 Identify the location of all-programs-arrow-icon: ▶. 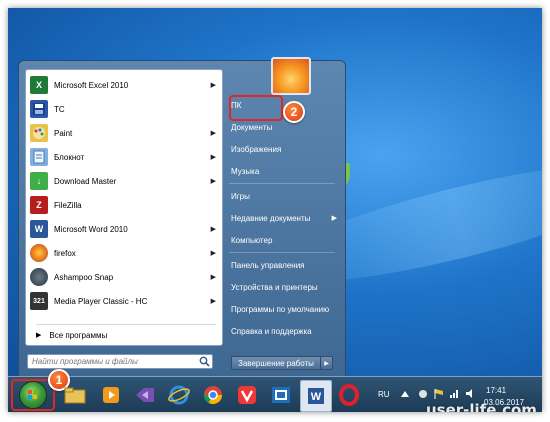
(39, 335).